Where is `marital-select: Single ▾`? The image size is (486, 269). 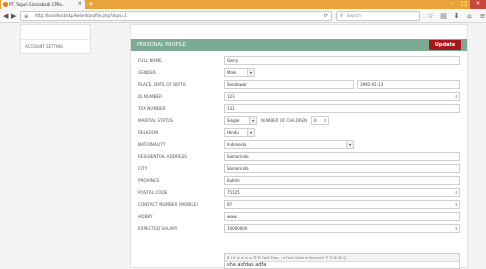 marital-select: Single ▾ is located at coordinates (240, 120).